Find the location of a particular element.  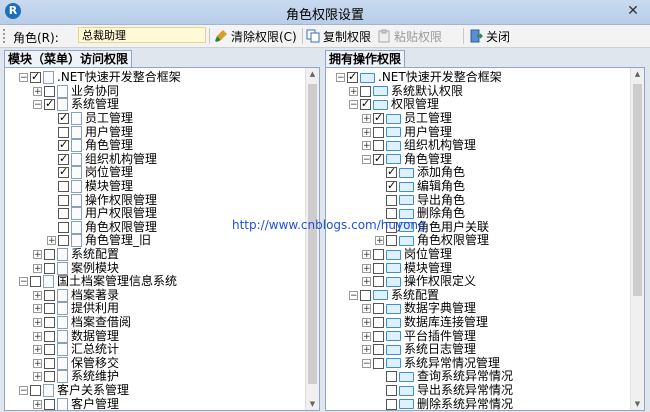

tree-node: − 系统管理 is located at coordinates (76, 104).